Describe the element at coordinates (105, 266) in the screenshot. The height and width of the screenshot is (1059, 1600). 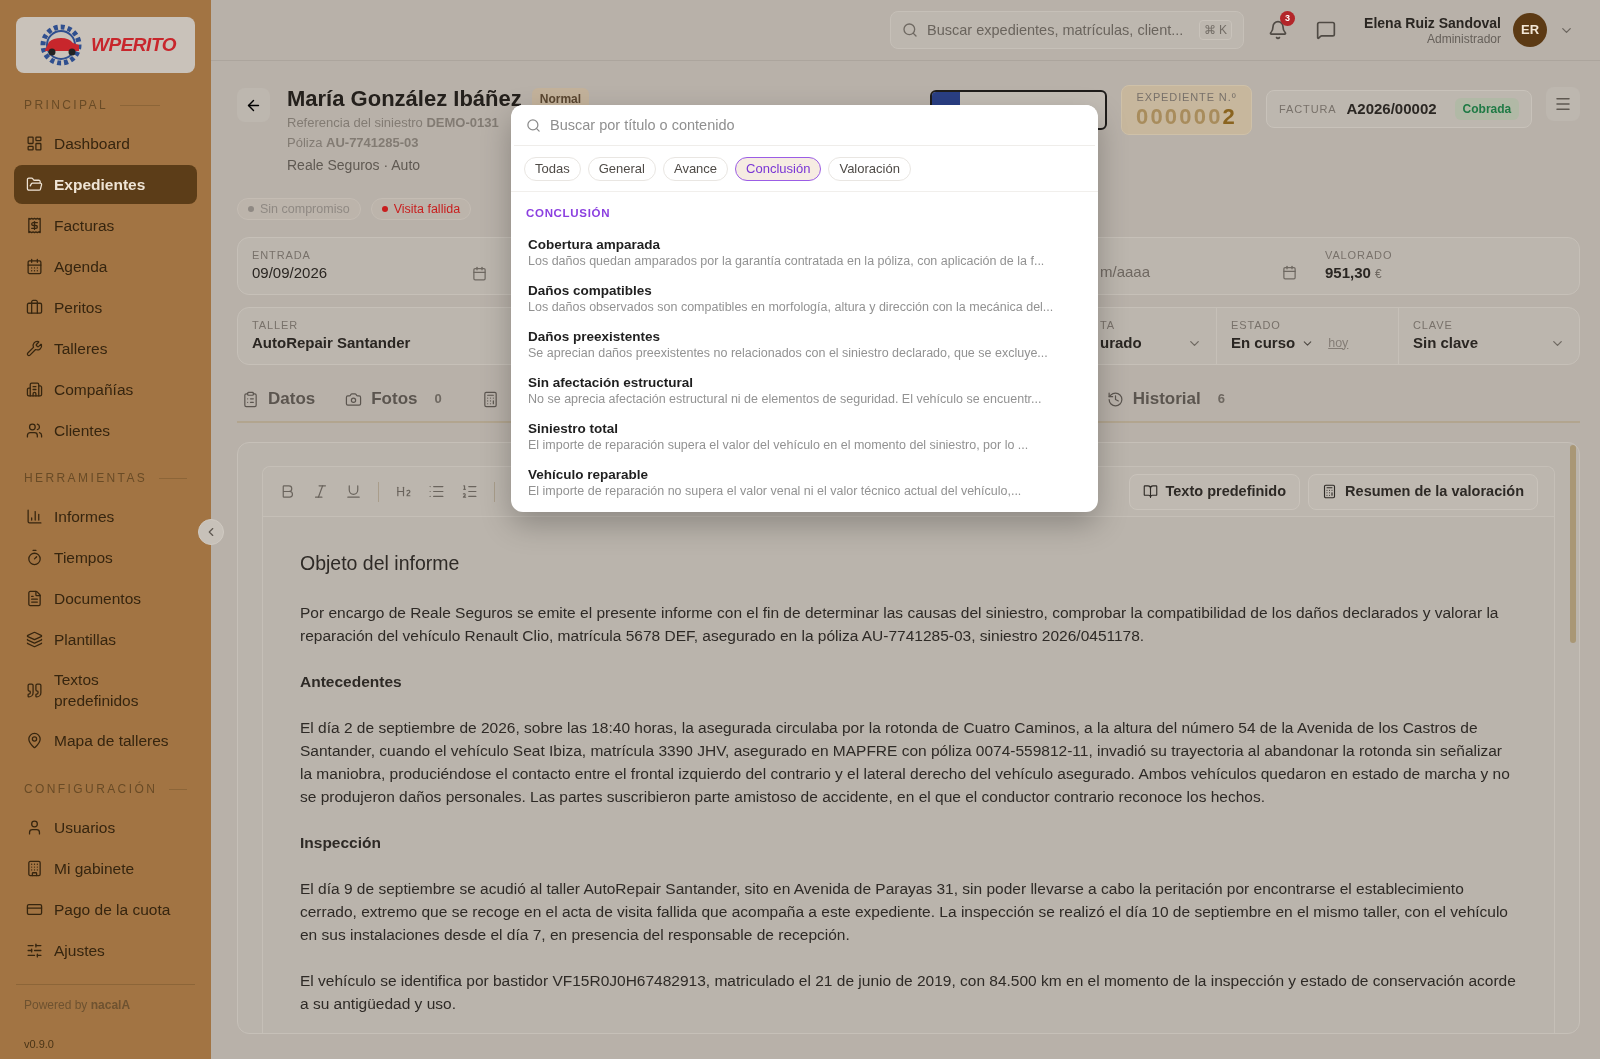
I see `sidebar-item: Agenda` at that location.